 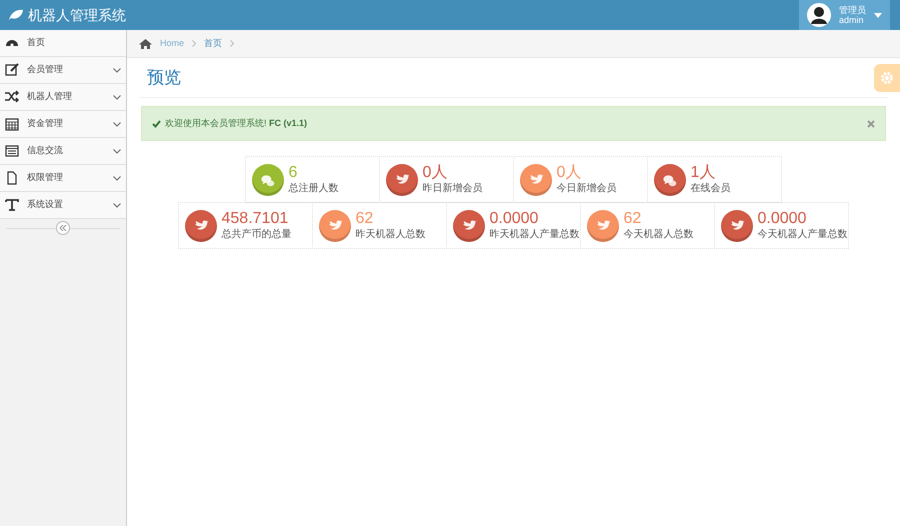 I want to click on stat-label: 昨天机器人总数, so click(x=391, y=235).